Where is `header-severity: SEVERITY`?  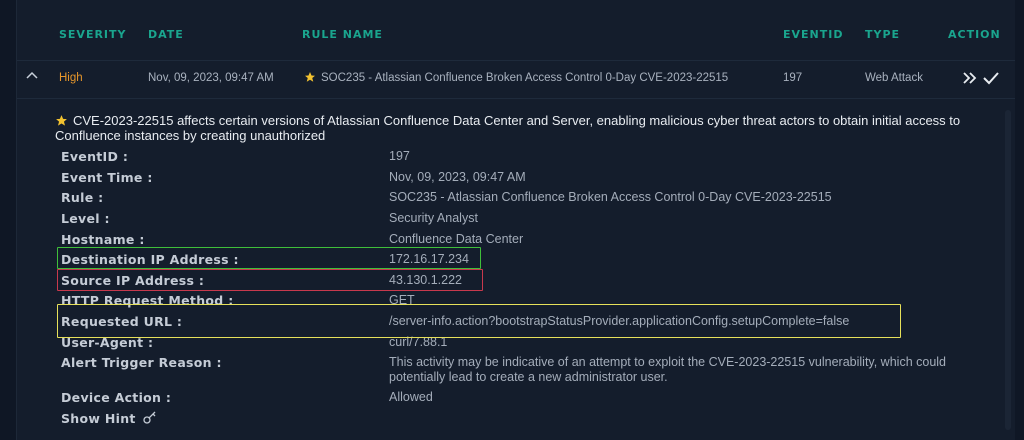
header-severity: SEVERITY is located at coordinates (93, 34).